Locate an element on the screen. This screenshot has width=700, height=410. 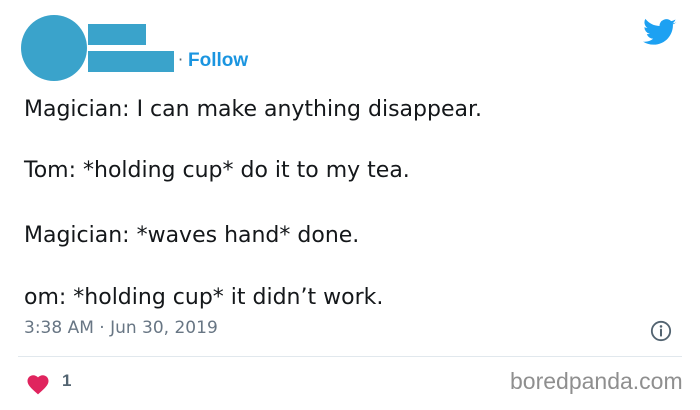
like-count: 1 is located at coordinates (66, 381).